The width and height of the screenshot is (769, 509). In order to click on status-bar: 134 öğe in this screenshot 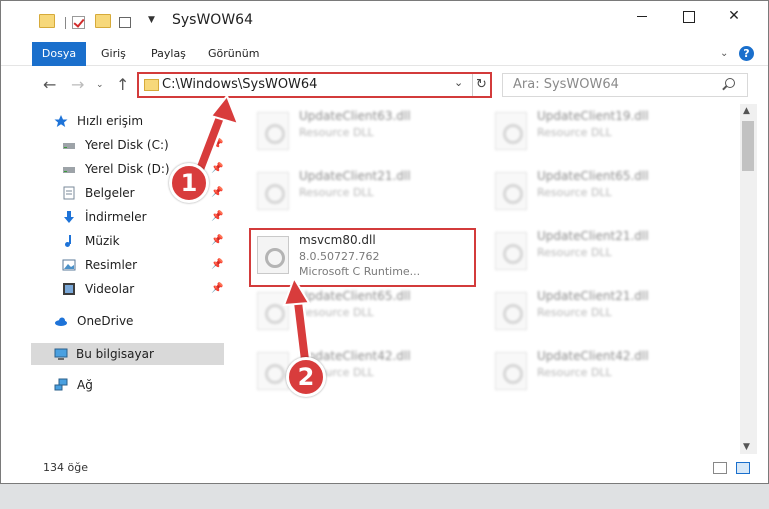, I will do `click(384, 469)`.